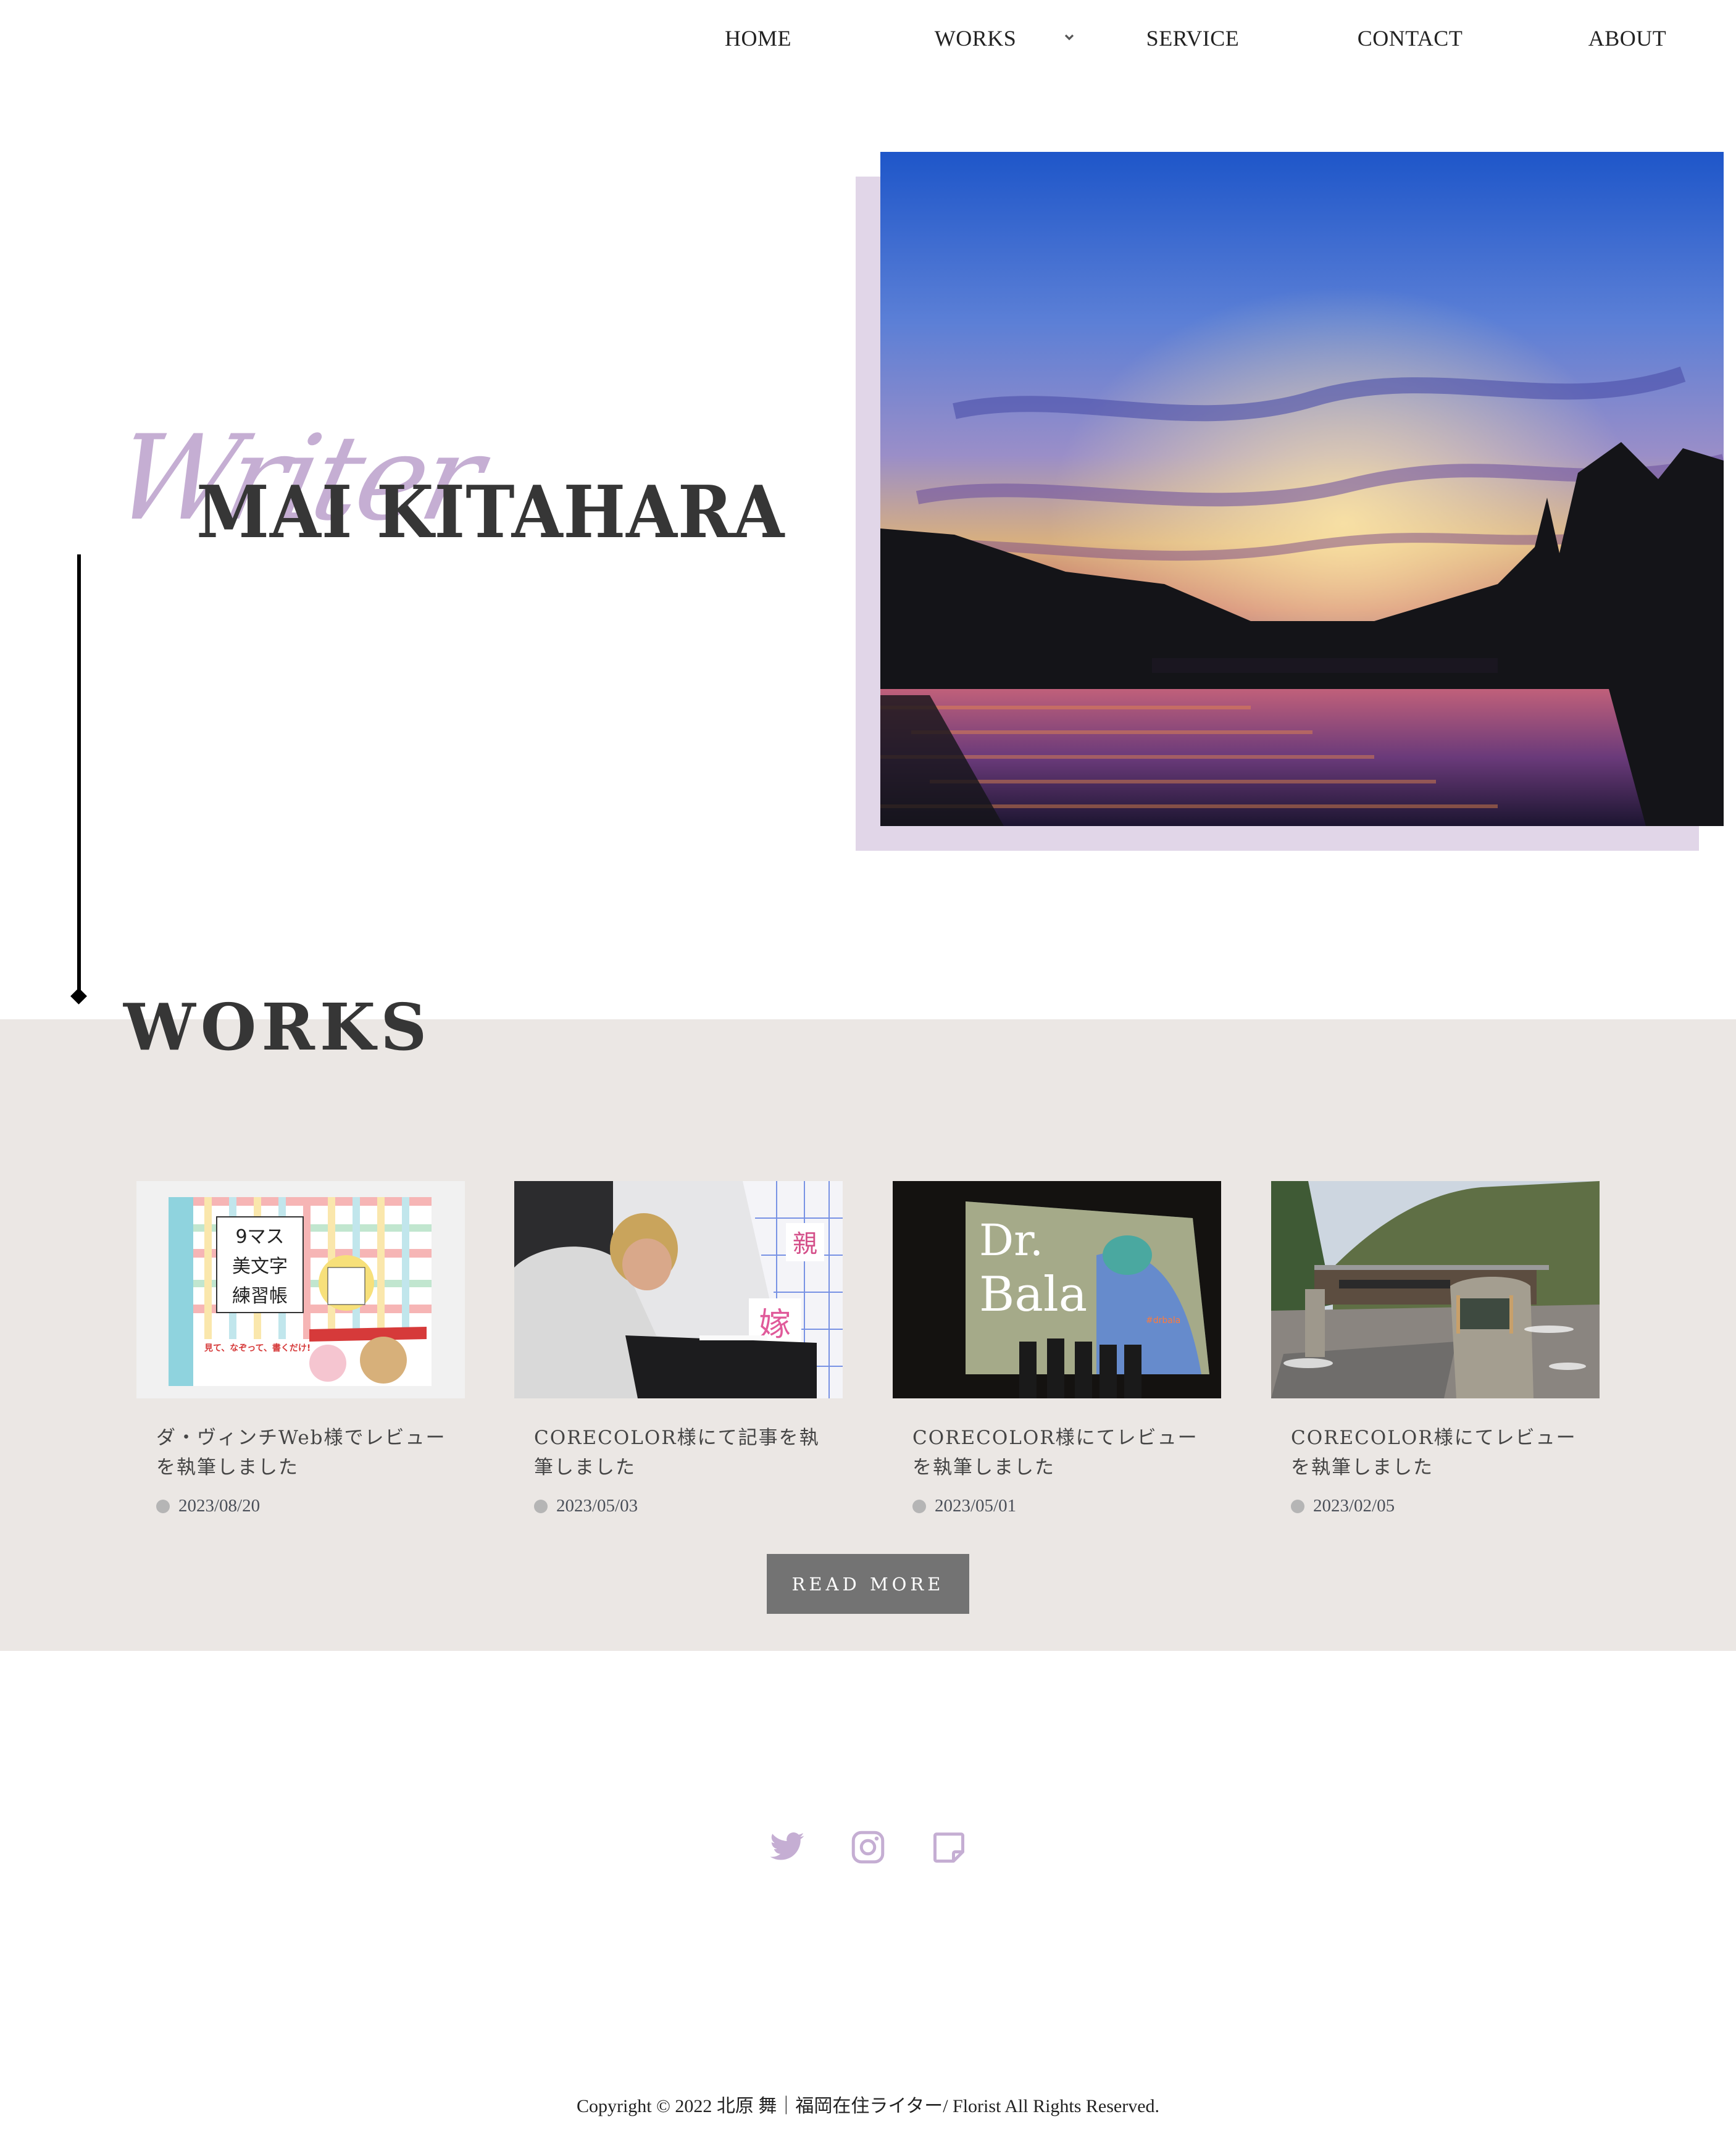 This screenshot has height=2138, width=1736. Describe the element at coordinates (1033, 1294) in the screenshot. I see `svg-text: Bala` at that location.